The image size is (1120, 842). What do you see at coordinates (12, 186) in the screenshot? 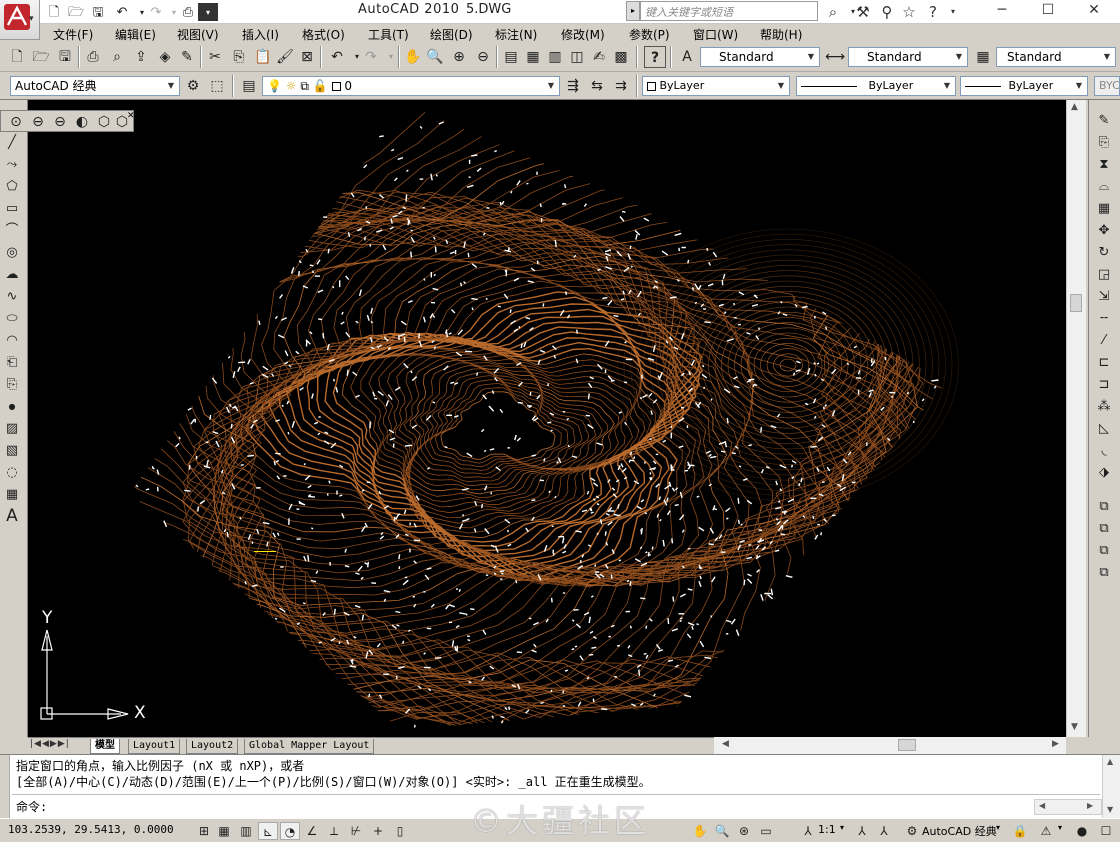
I see `polygon-icon: ⬠` at bounding box center [12, 186].